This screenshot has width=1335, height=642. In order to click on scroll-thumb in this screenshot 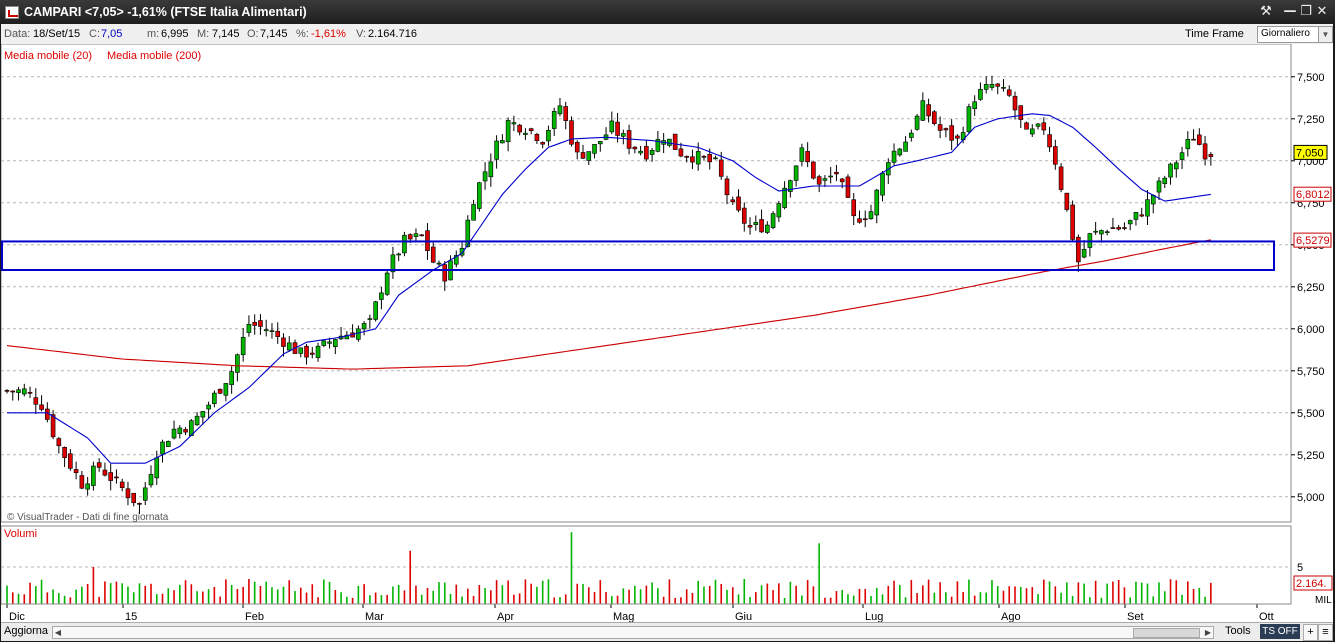, I will do `click(1166, 633)`.